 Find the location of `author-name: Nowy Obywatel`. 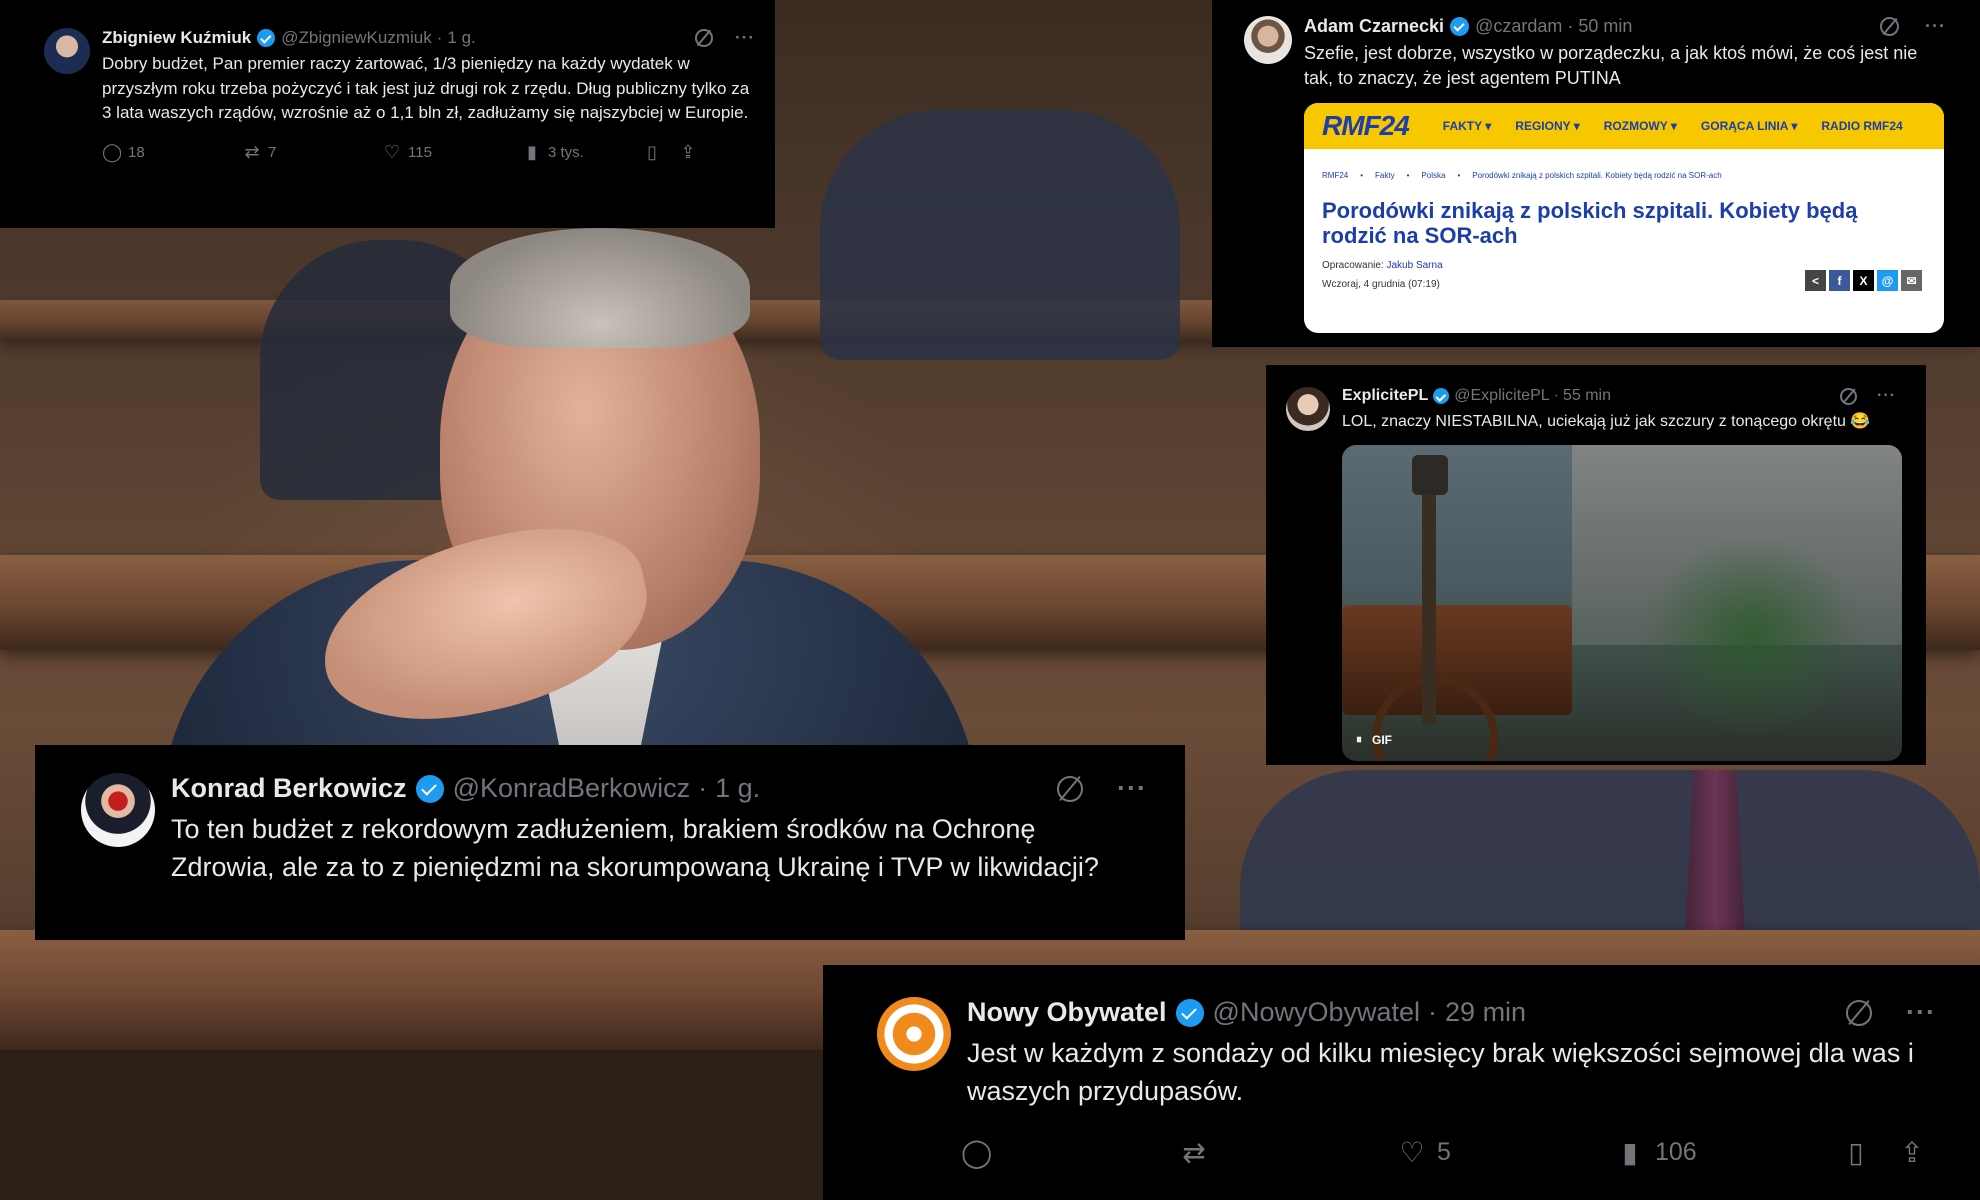

author-name: Nowy Obywatel is located at coordinates (1067, 1012).